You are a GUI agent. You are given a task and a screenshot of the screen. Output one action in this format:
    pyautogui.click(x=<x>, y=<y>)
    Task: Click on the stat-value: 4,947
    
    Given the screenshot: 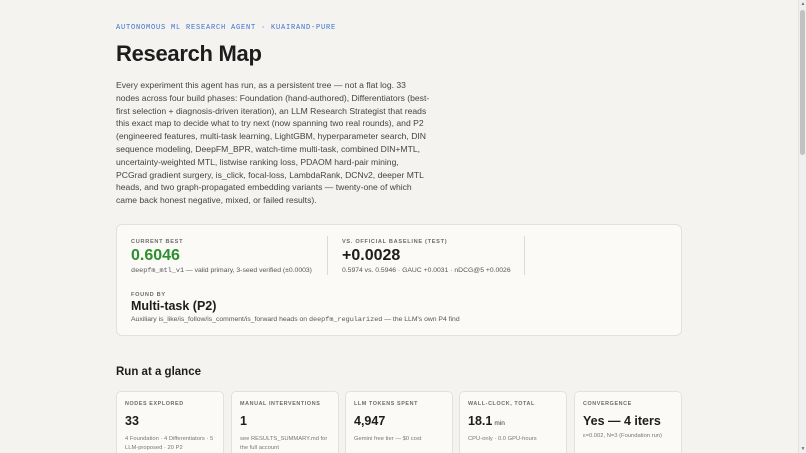 What is the action you would take?
    pyautogui.click(x=369, y=421)
    